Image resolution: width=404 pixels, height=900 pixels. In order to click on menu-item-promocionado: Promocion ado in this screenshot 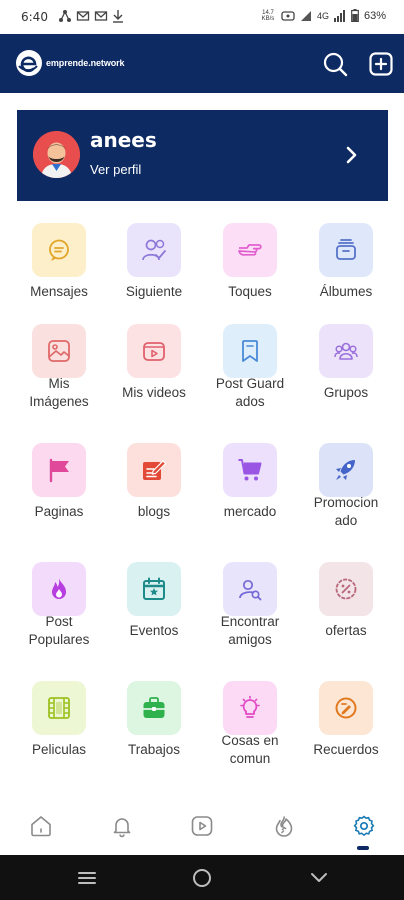, I will do `click(346, 491)`.